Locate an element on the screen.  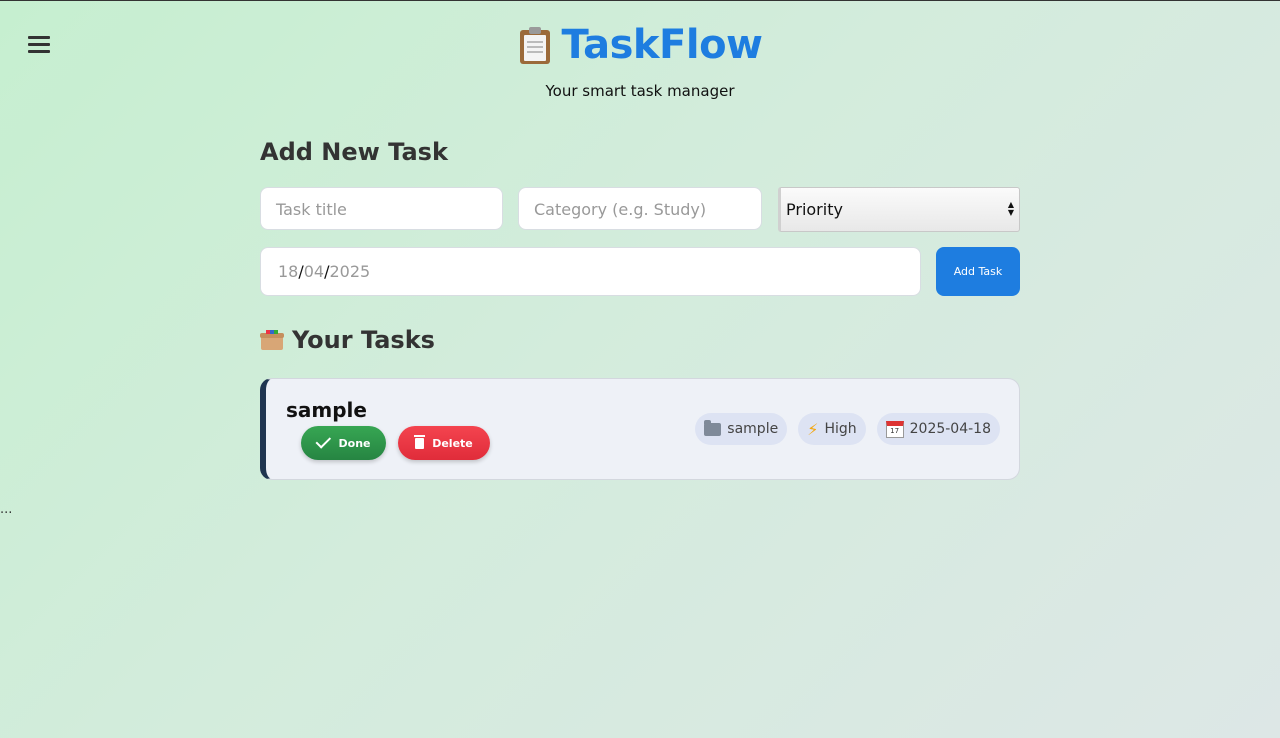
category-badge-label: sample is located at coordinates (753, 429).